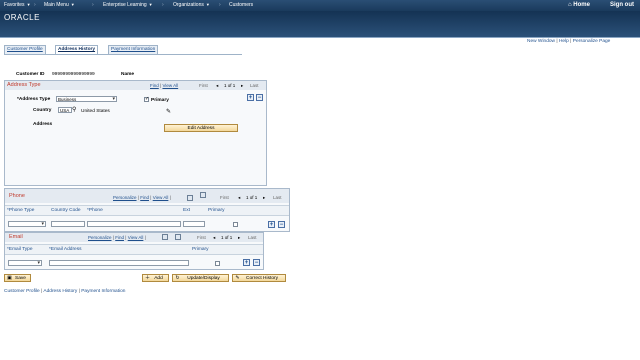 Image resolution: width=640 pixels, height=360 pixels. I want to click on breadcrumb-enterprise-learning: Enterprise Learning ▼, so click(128, 5).